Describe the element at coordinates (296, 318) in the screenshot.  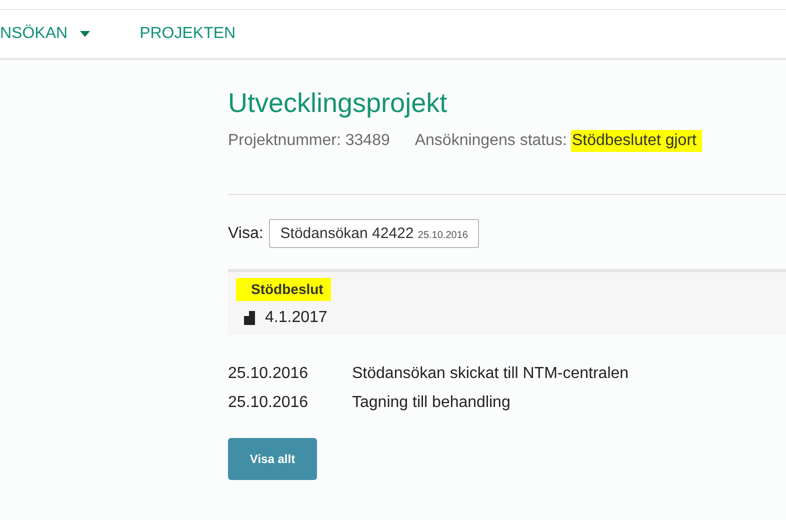
I see `decision-date: 4.1.2017` at that location.